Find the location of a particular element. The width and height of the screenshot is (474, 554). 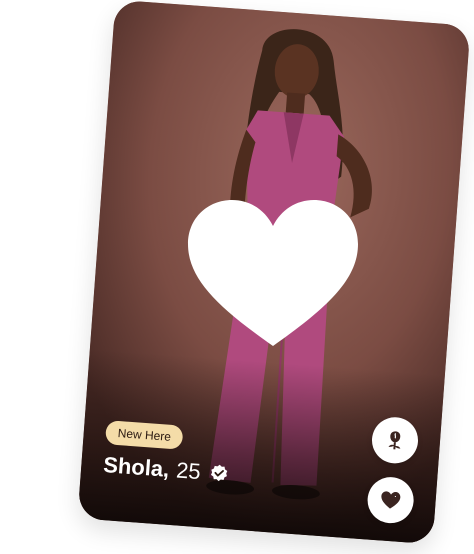

rose-icon is located at coordinates (394, 440).